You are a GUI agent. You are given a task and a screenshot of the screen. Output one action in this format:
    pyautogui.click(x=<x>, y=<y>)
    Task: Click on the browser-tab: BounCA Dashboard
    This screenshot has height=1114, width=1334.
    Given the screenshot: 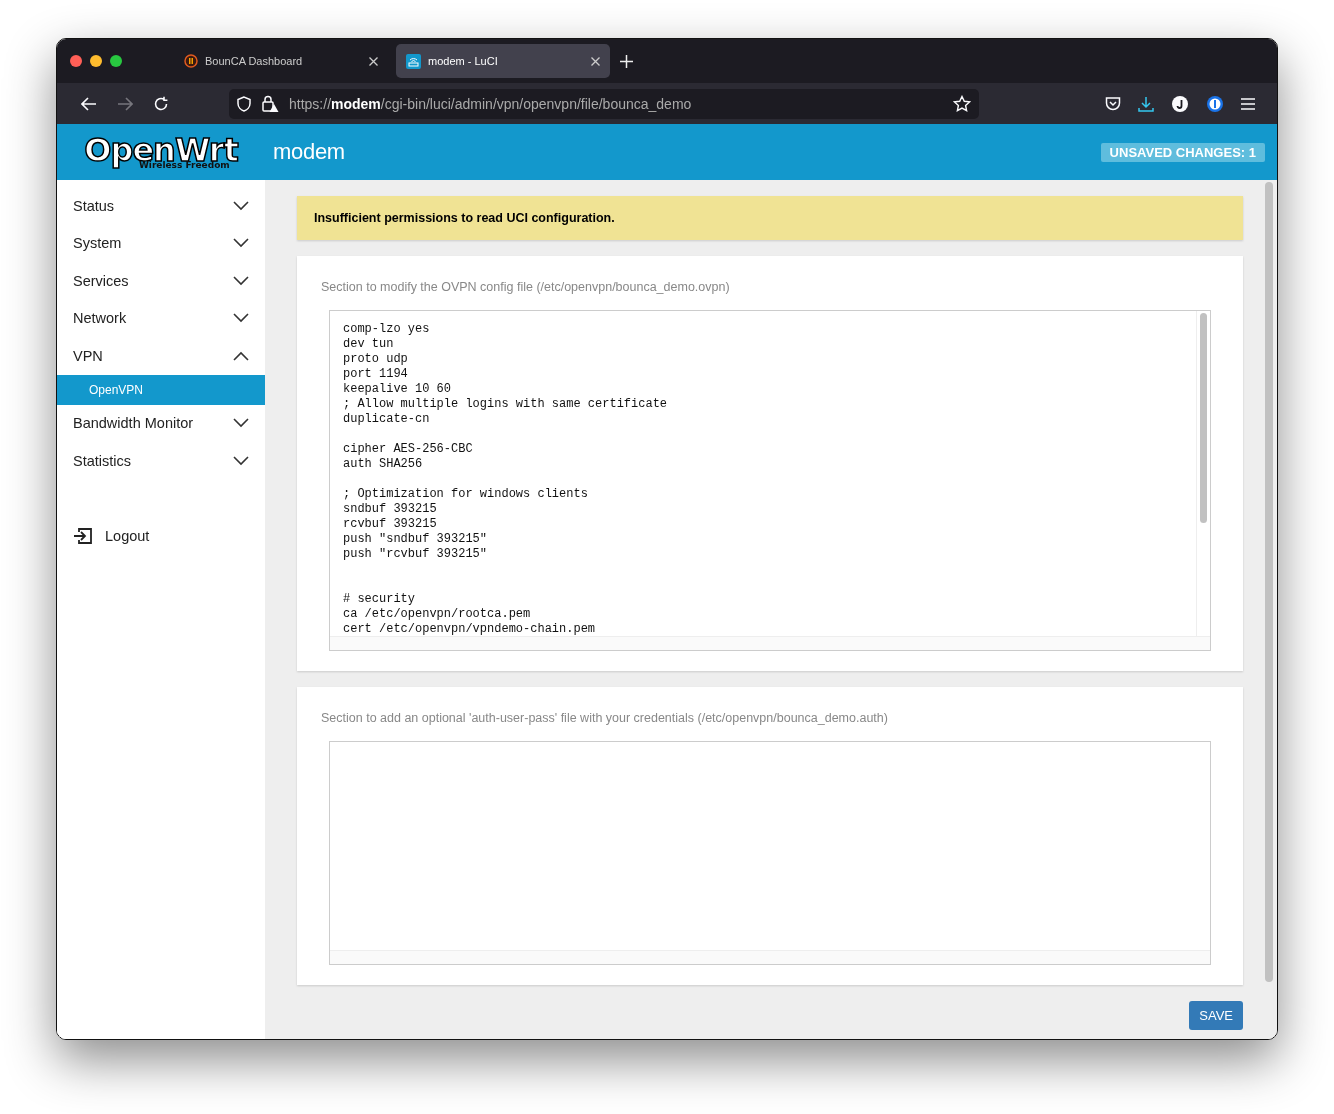 What is the action you would take?
    pyautogui.click(x=281, y=61)
    